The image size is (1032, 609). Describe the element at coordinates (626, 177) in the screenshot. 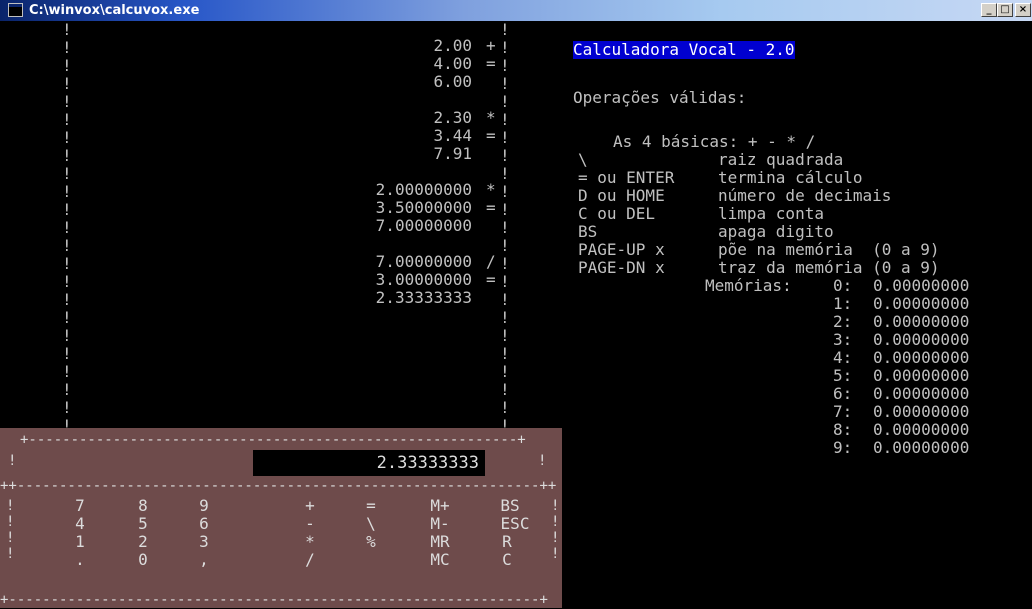

I see `command-key: = ou ENTER` at that location.